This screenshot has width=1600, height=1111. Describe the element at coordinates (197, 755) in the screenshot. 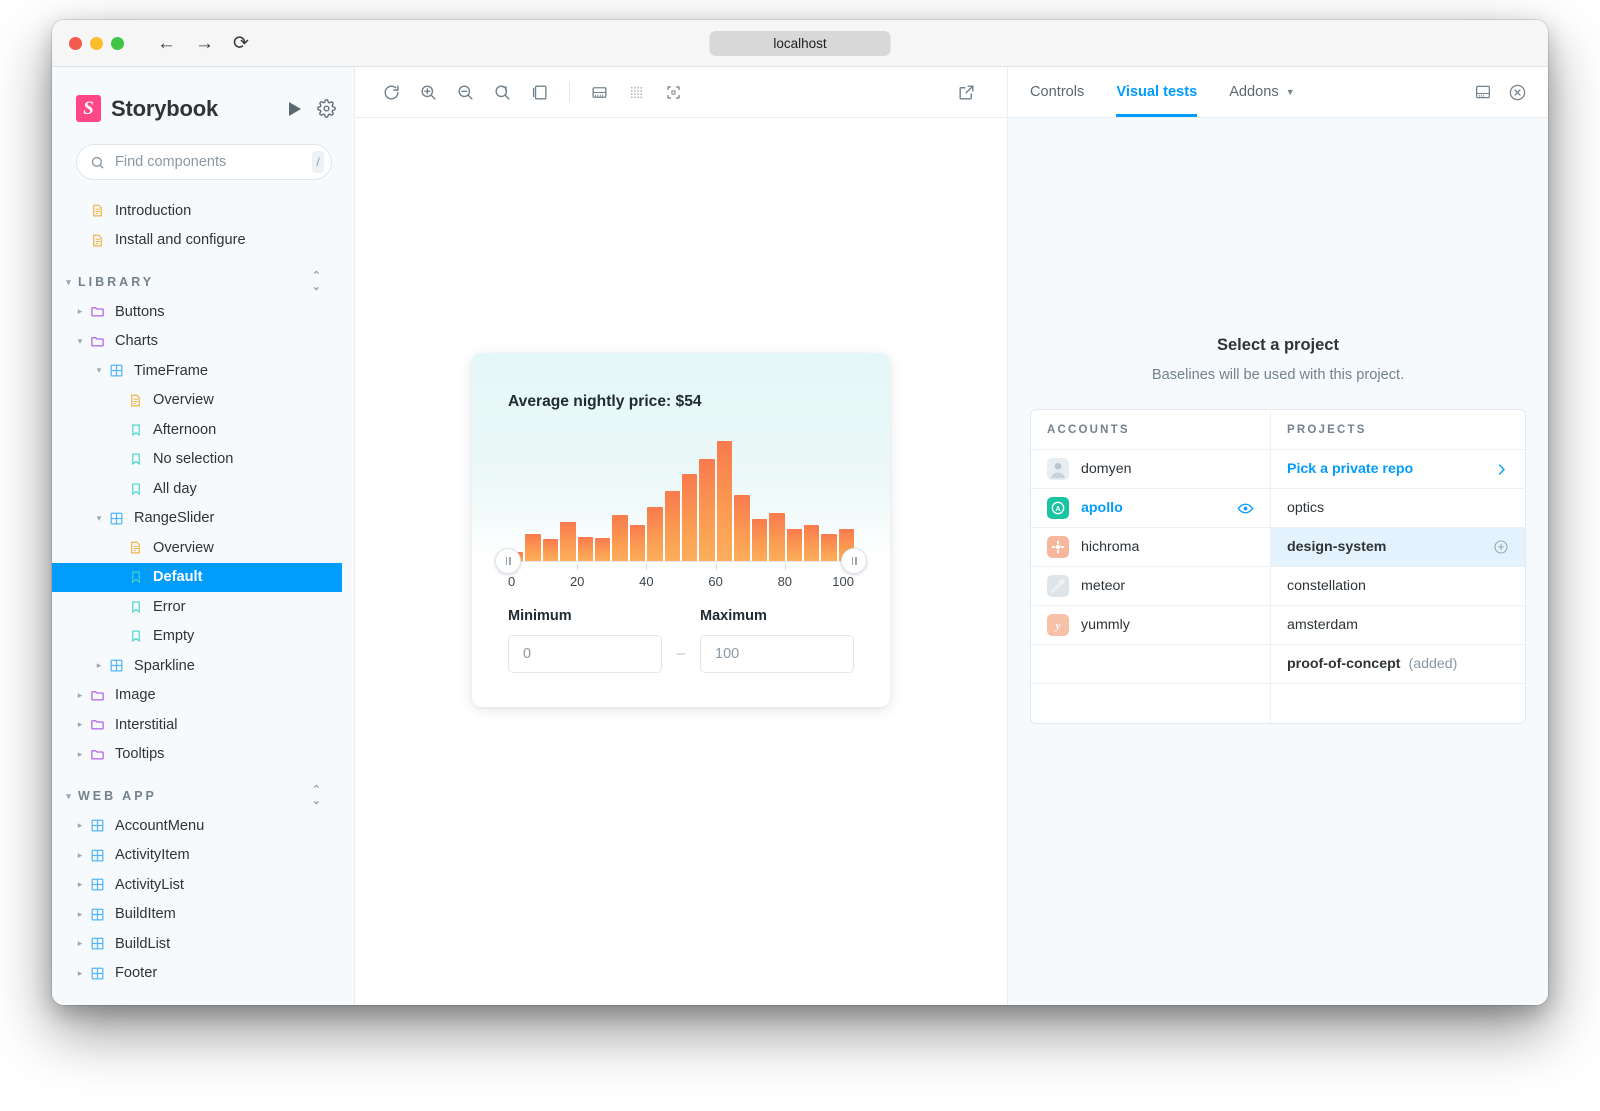

I see `sidebar-item-tooltips: ▸ Tooltips` at that location.